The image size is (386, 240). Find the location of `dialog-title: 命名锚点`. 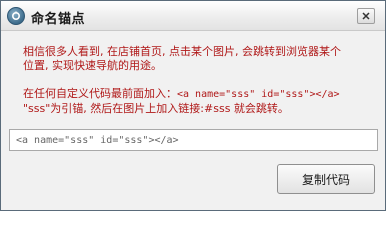

dialog-title: 命名锚点 is located at coordinates (58, 19).